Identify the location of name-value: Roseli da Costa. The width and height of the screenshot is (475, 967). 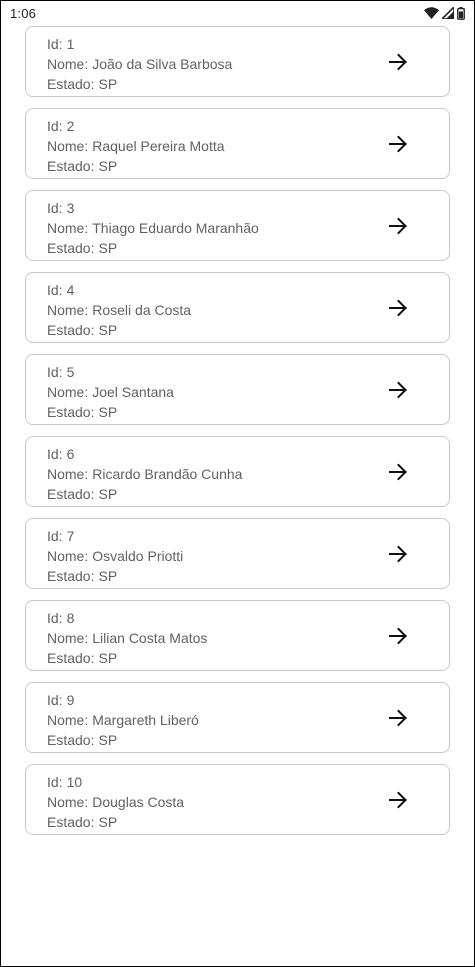
(142, 310).